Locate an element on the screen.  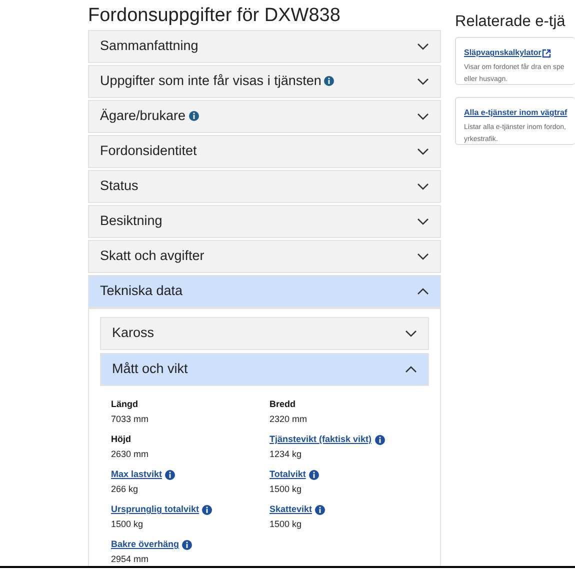
accordion-header: Uppgifter som inte får visas i tjänsten is located at coordinates (264, 81).